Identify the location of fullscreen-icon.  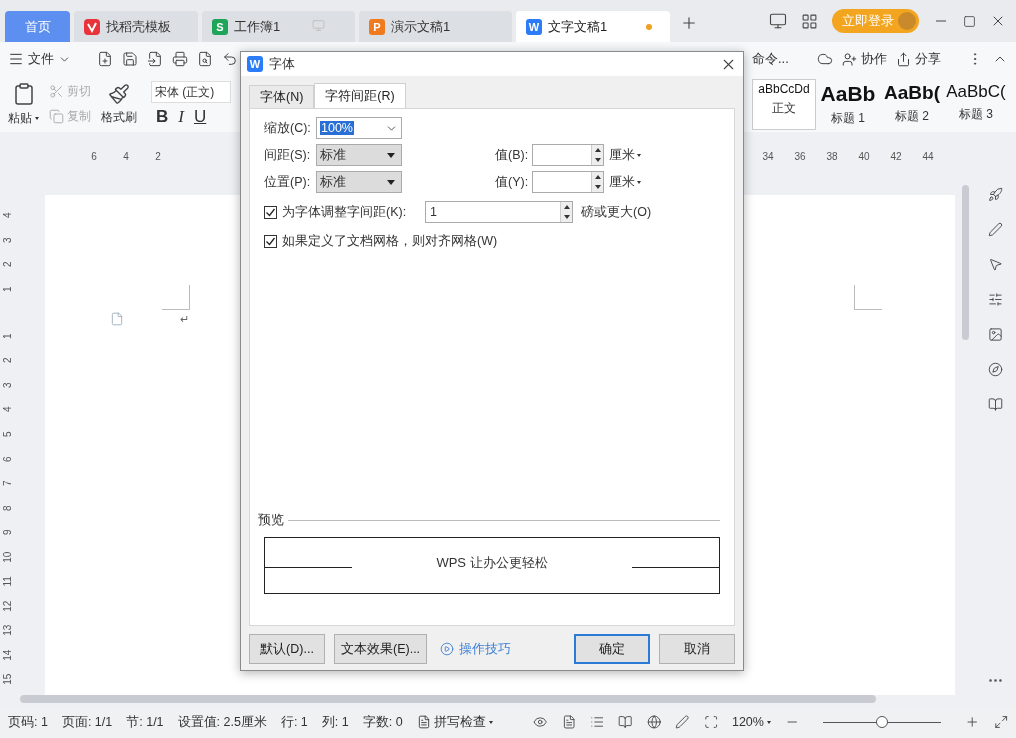
(1000, 722).